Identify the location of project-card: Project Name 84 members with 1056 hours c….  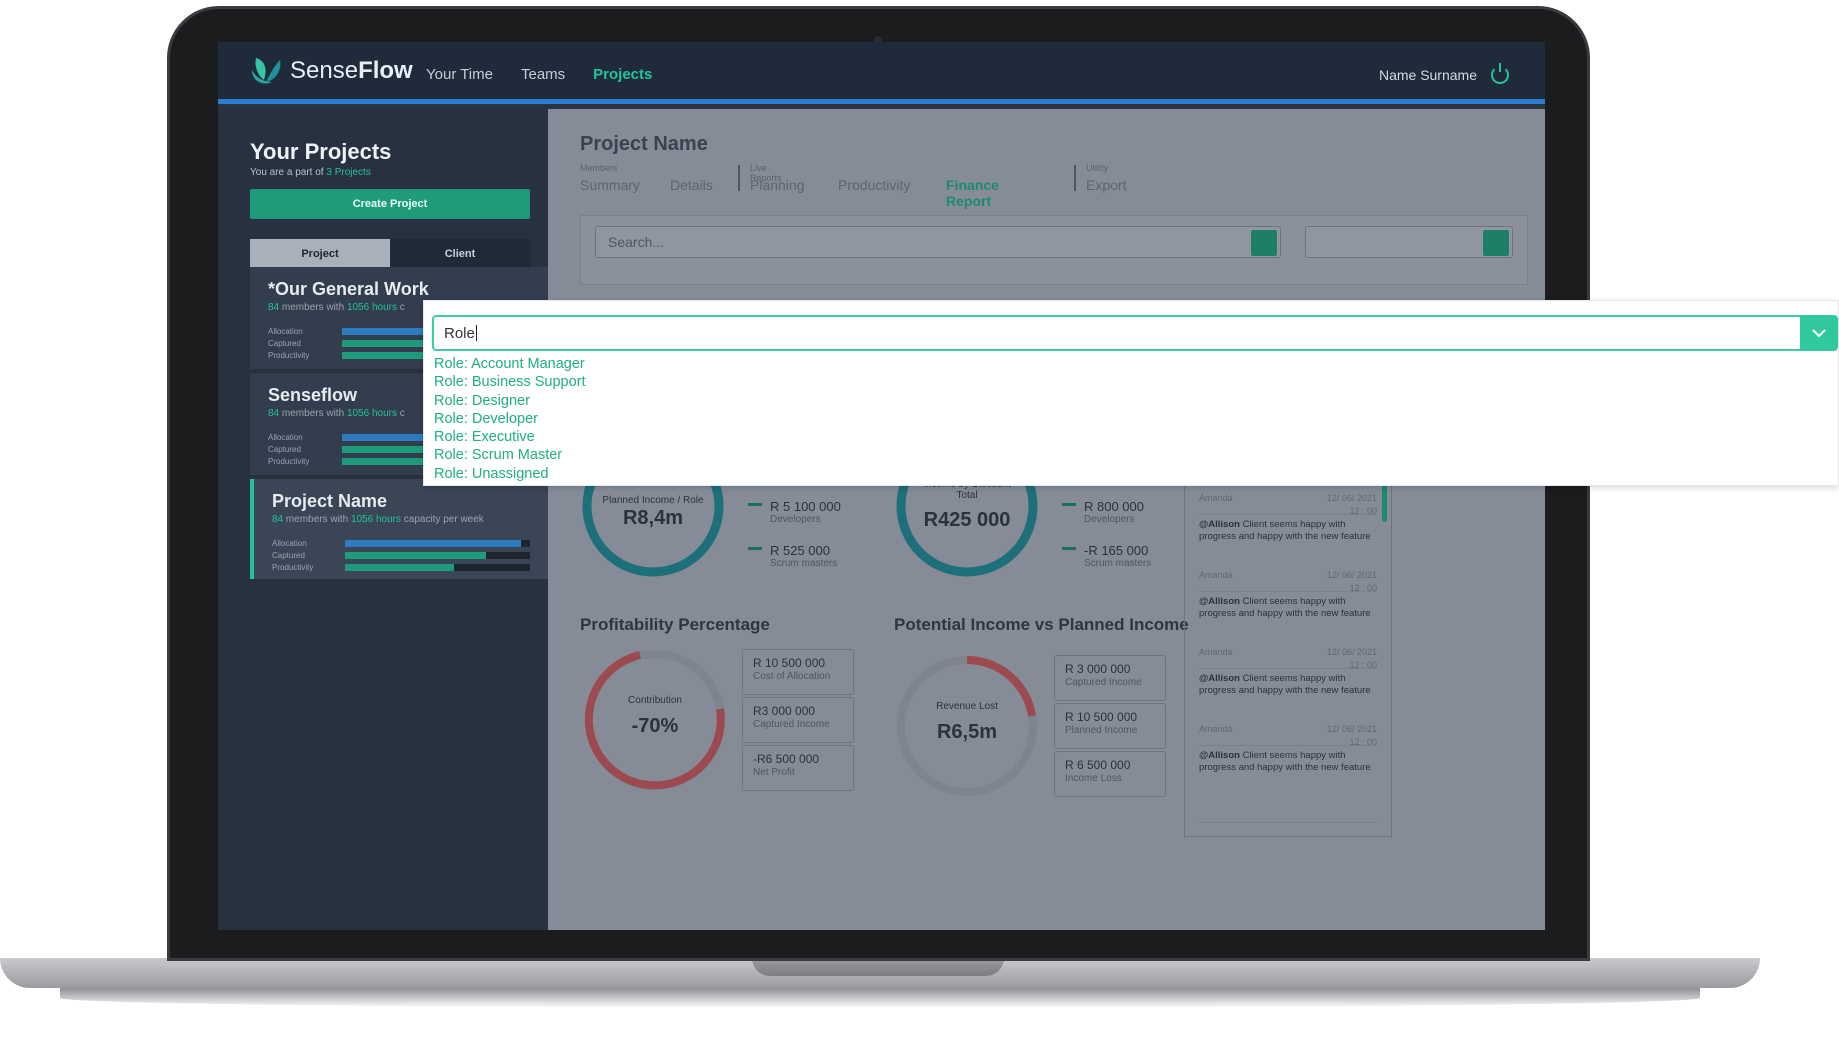
(399, 529).